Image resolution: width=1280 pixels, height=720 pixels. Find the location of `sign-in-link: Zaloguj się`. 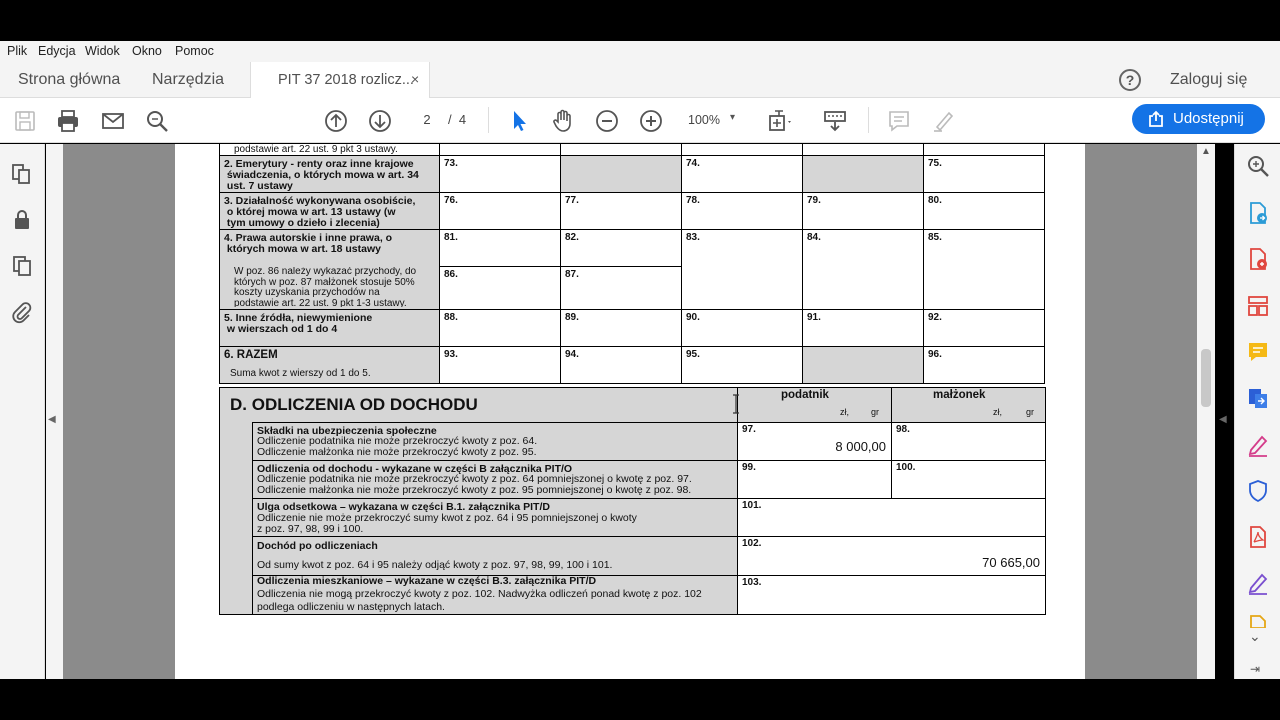

sign-in-link: Zaloguj się is located at coordinates (1208, 80).